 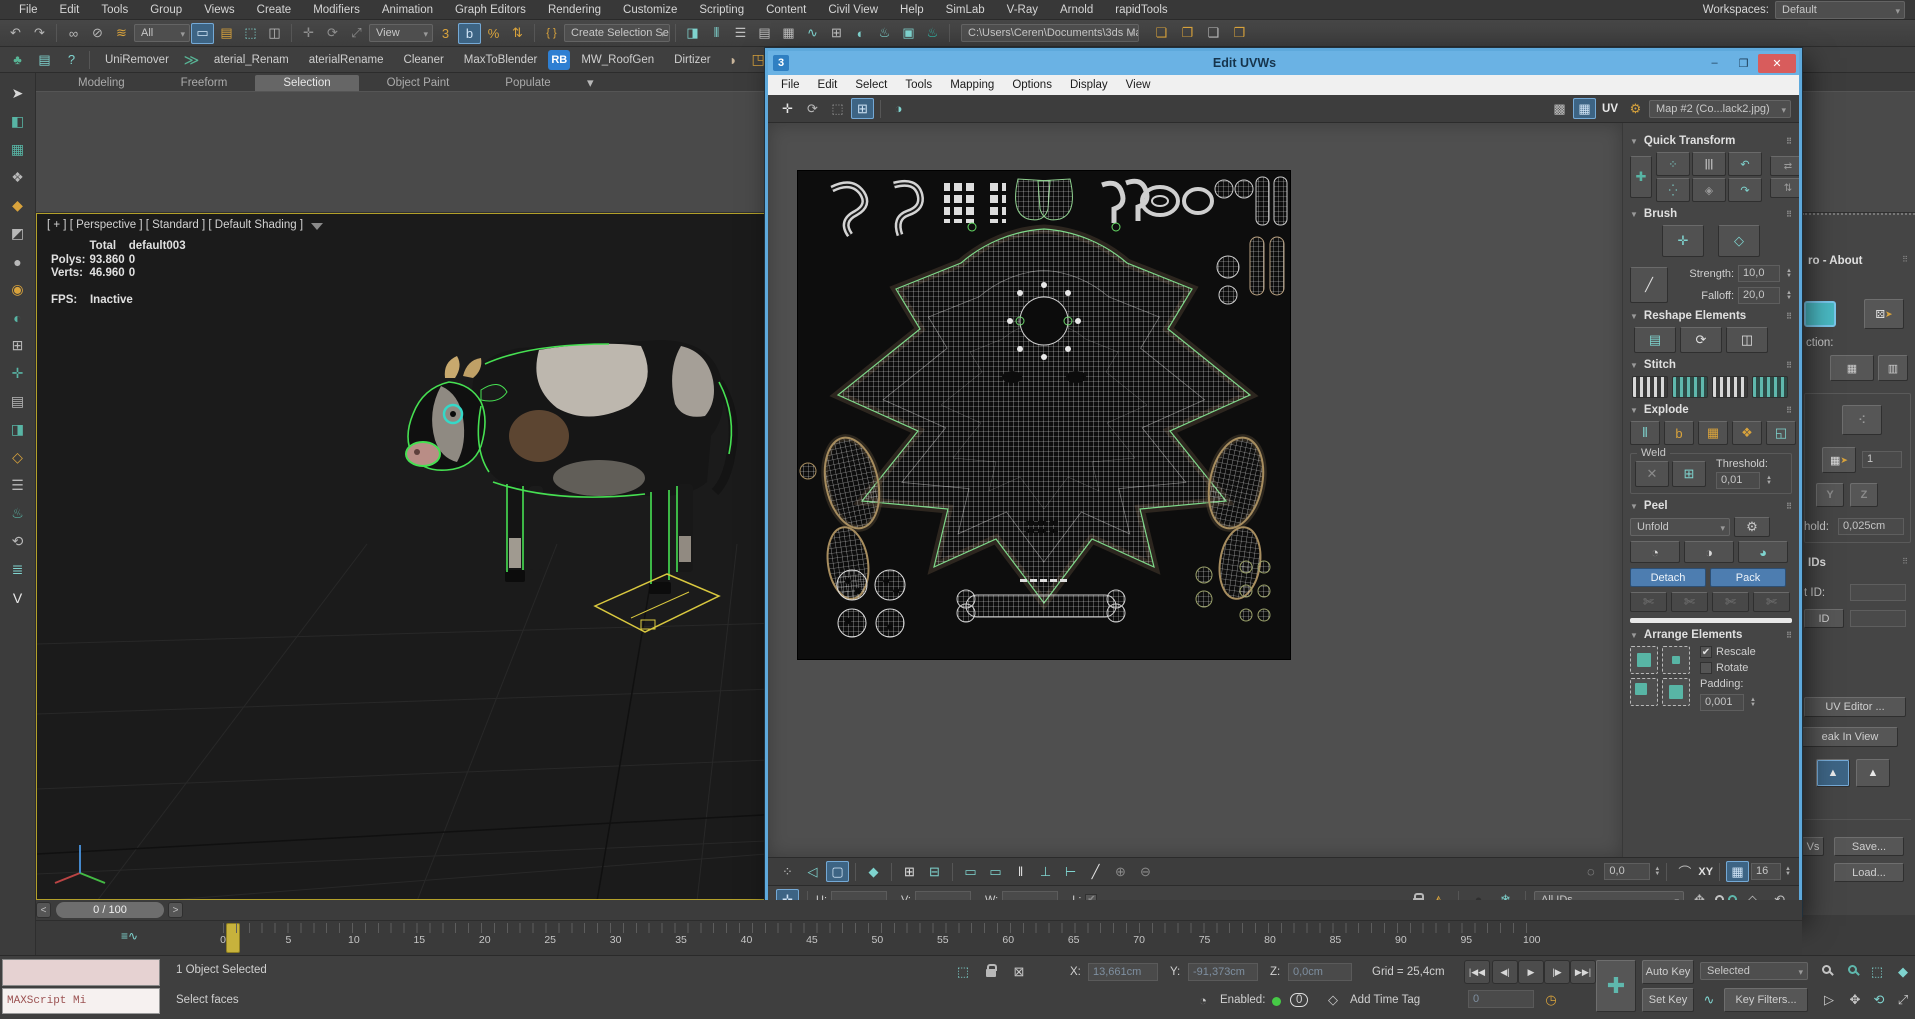 What do you see at coordinates (1745, 164) in the screenshot?
I see `rotate-ccw-icon: ↶` at bounding box center [1745, 164].